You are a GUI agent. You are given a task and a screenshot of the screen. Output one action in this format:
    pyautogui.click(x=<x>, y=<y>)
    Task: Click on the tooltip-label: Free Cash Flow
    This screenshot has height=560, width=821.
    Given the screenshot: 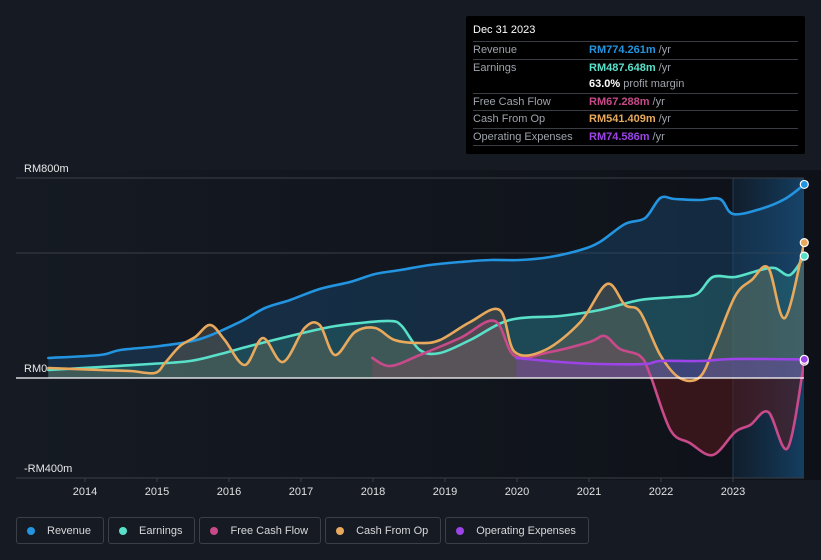 What is the action you would take?
    pyautogui.click(x=512, y=101)
    